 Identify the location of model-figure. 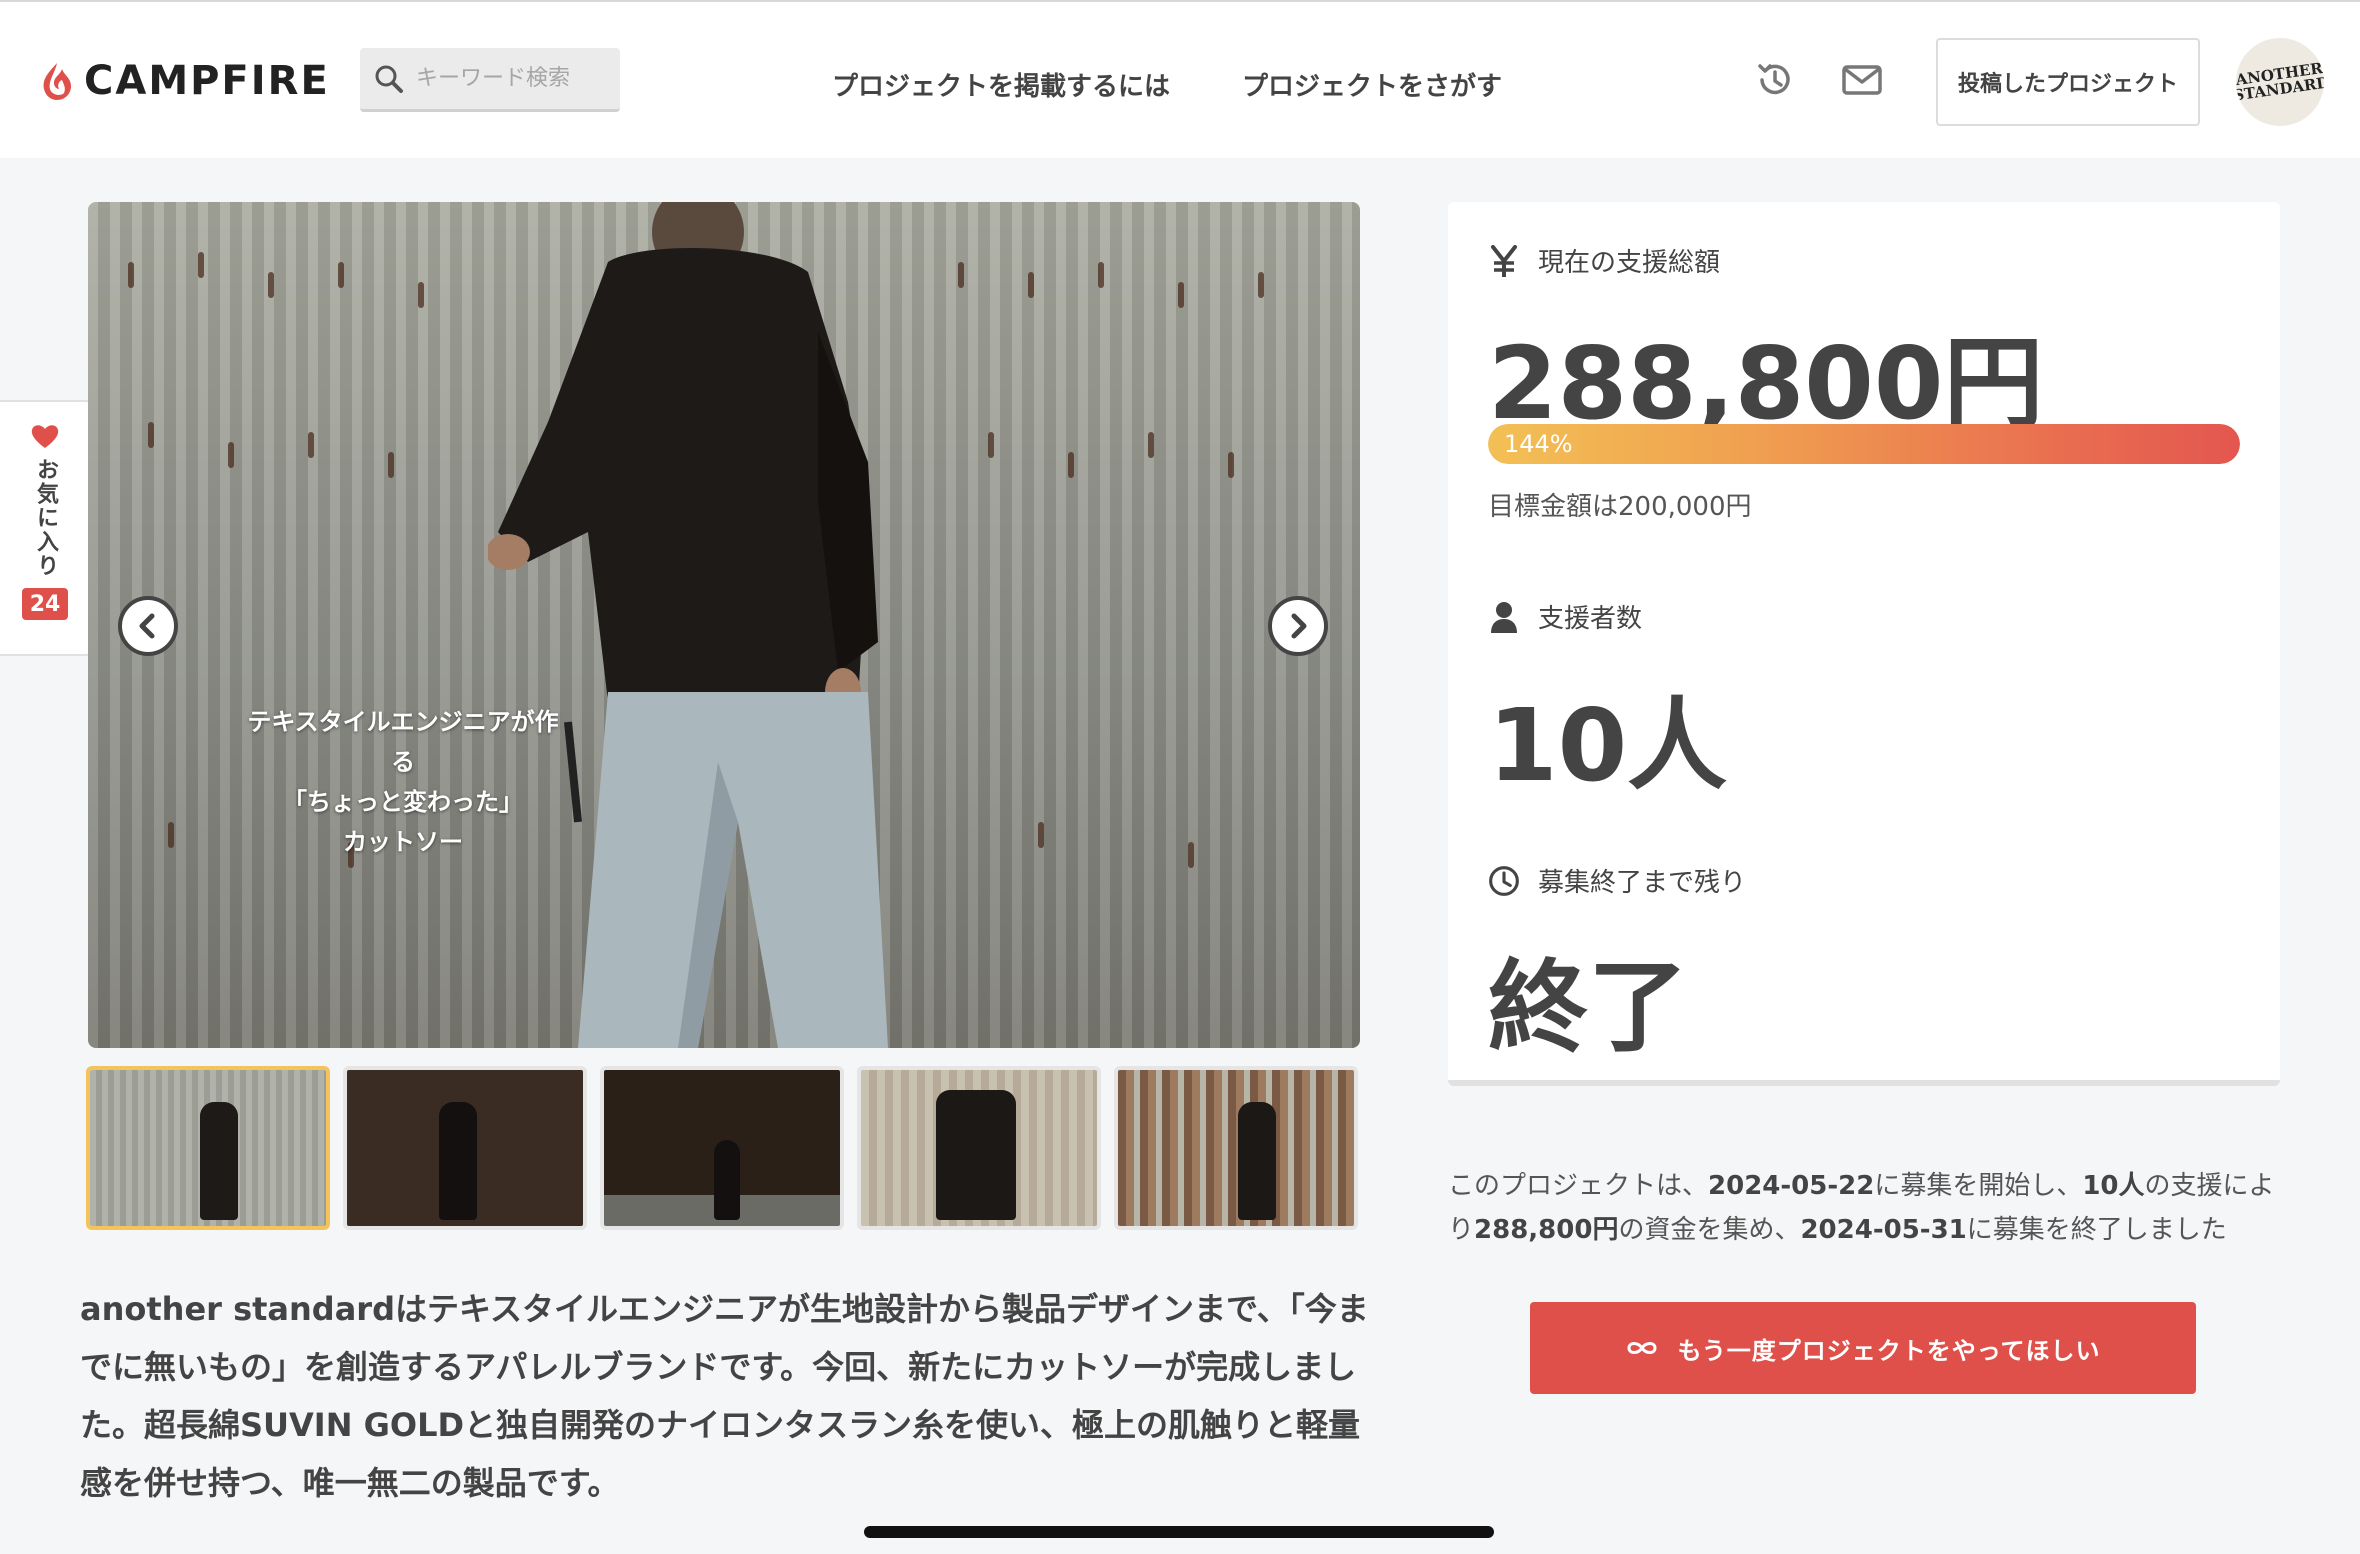
(688, 625).